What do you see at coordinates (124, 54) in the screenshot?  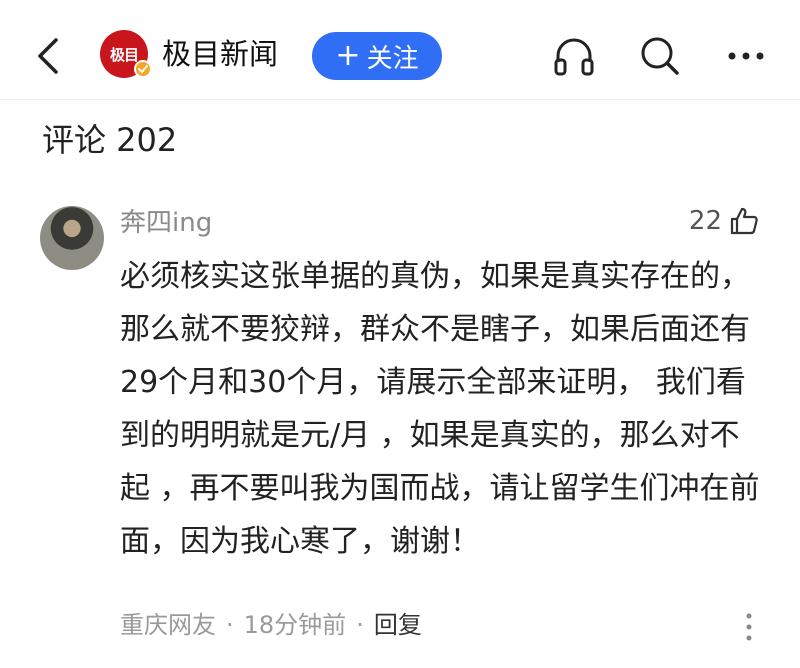 I see `source-logo-text: 极目` at bounding box center [124, 54].